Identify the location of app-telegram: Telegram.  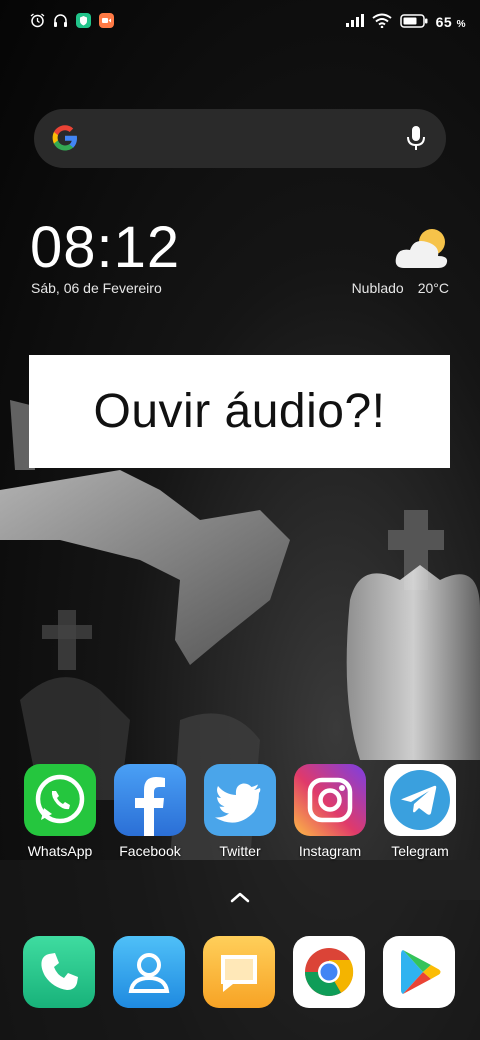
(420, 811).